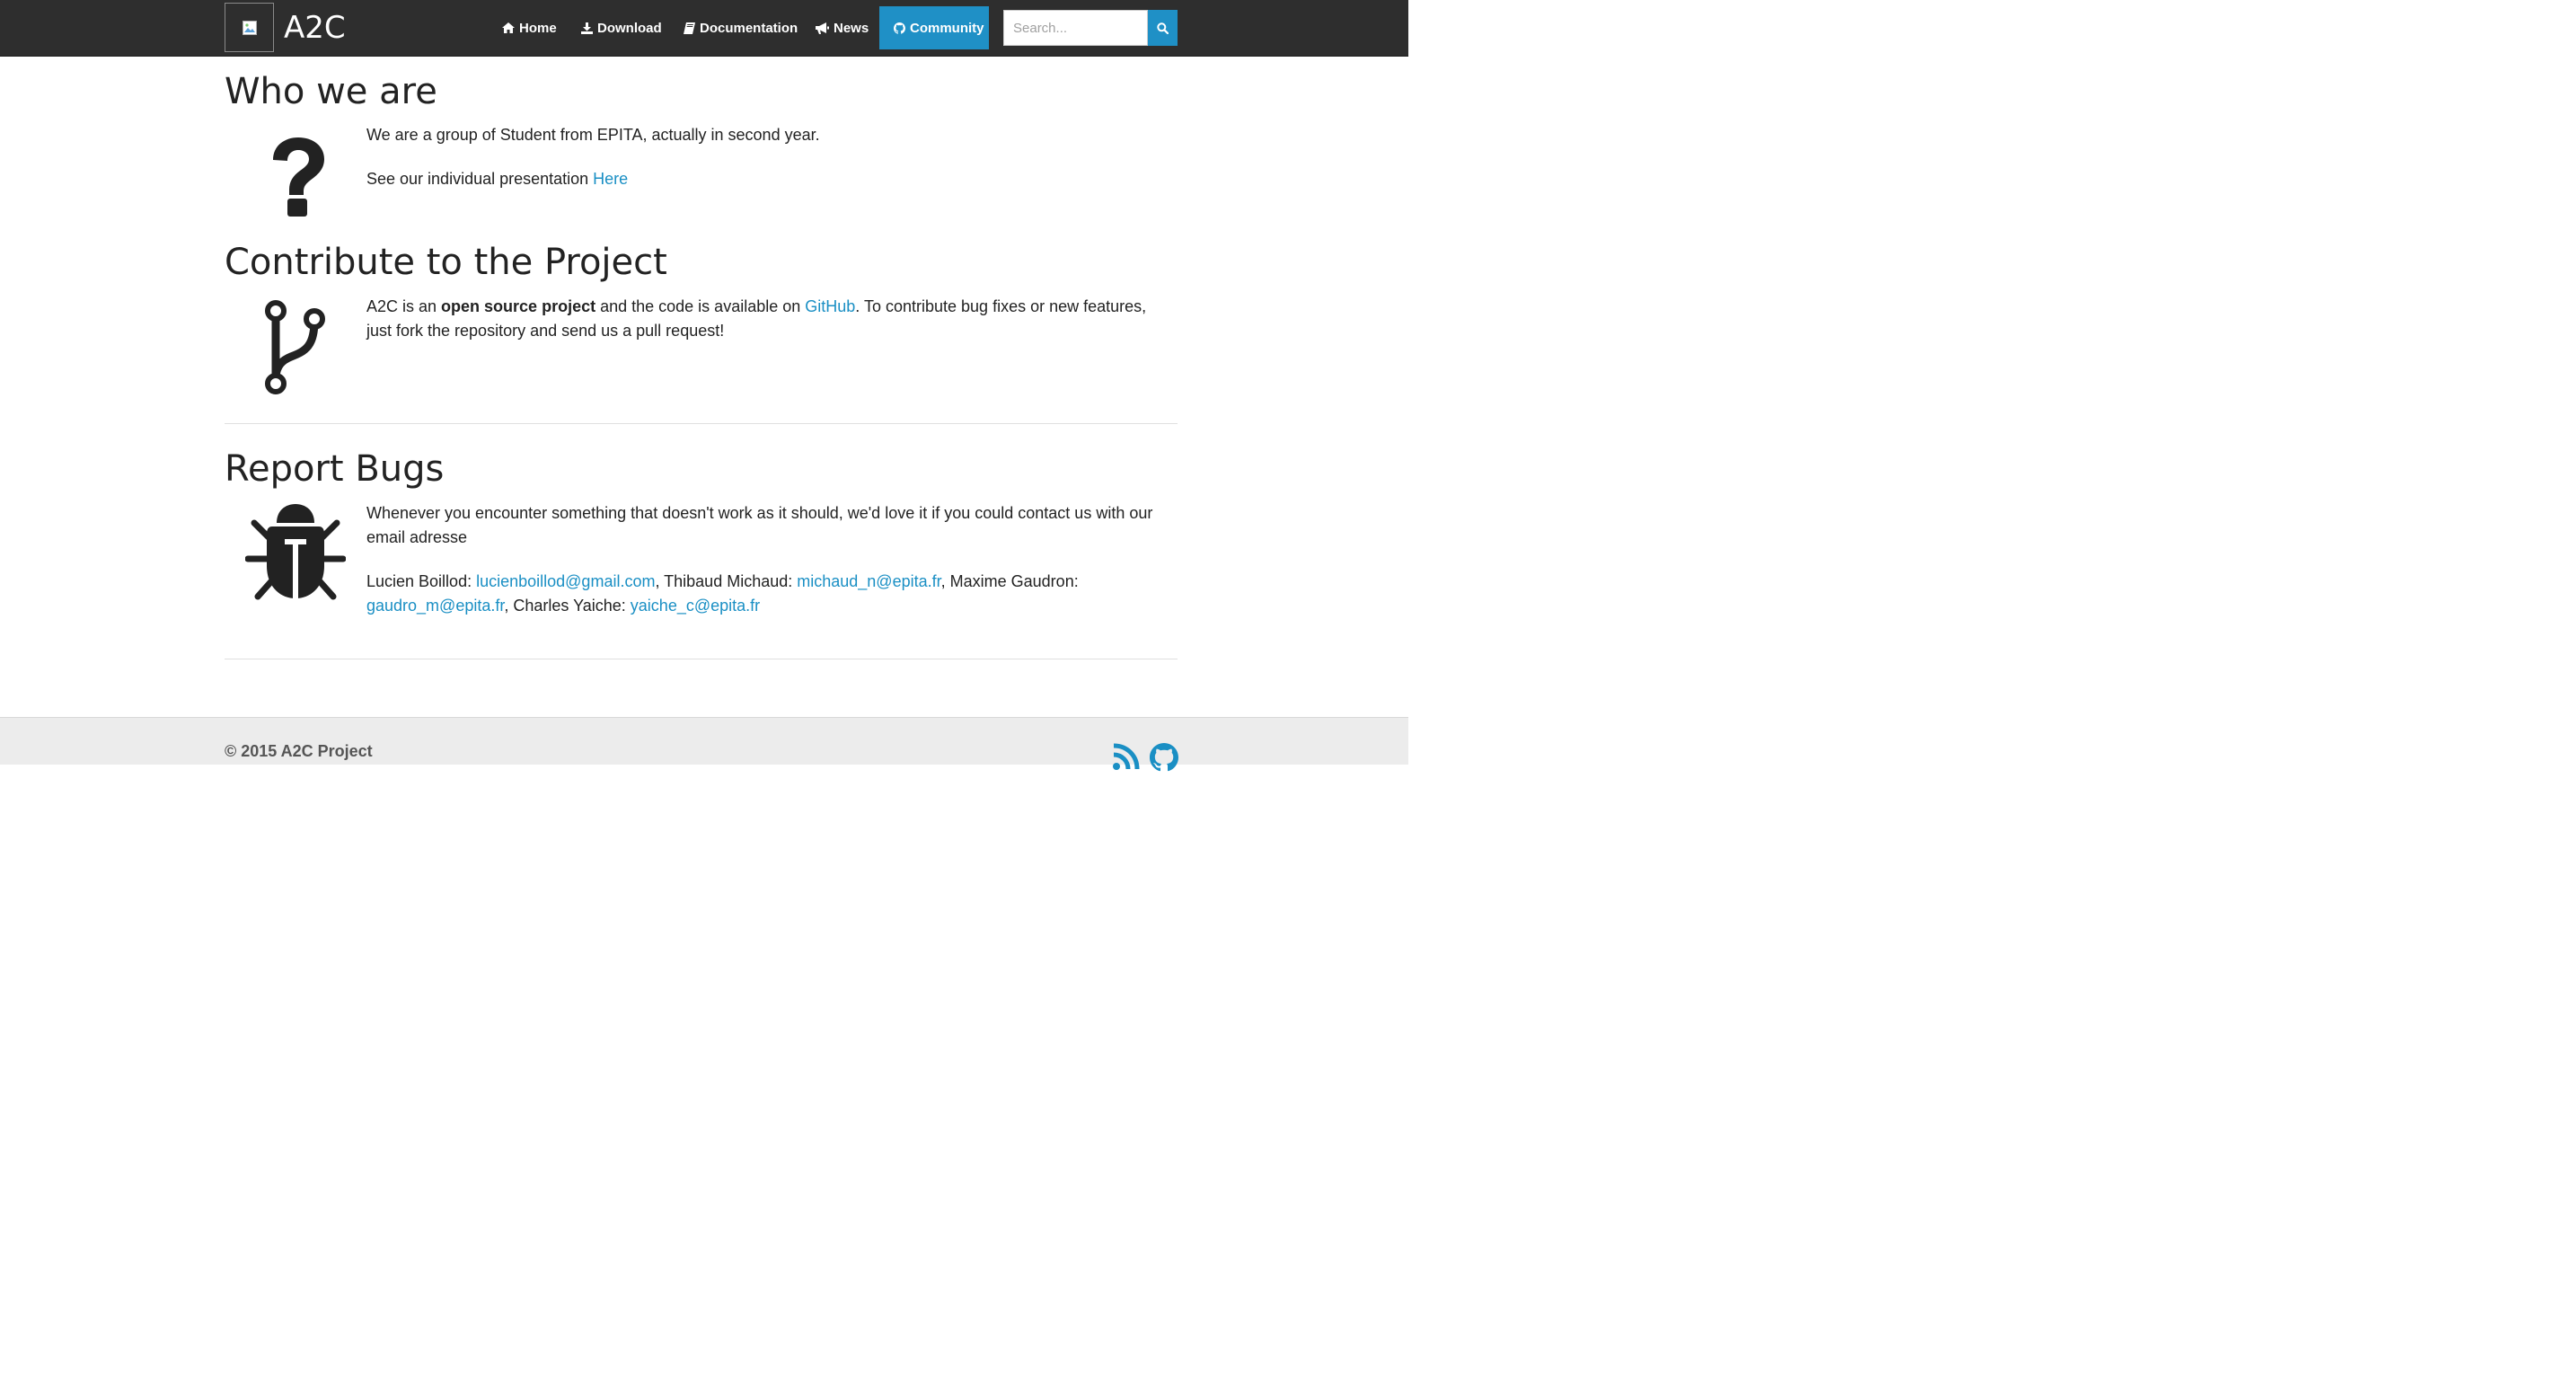  Describe the element at coordinates (700, 306) in the screenshot. I see `contribute-text-2: and the code is available on` at that location.